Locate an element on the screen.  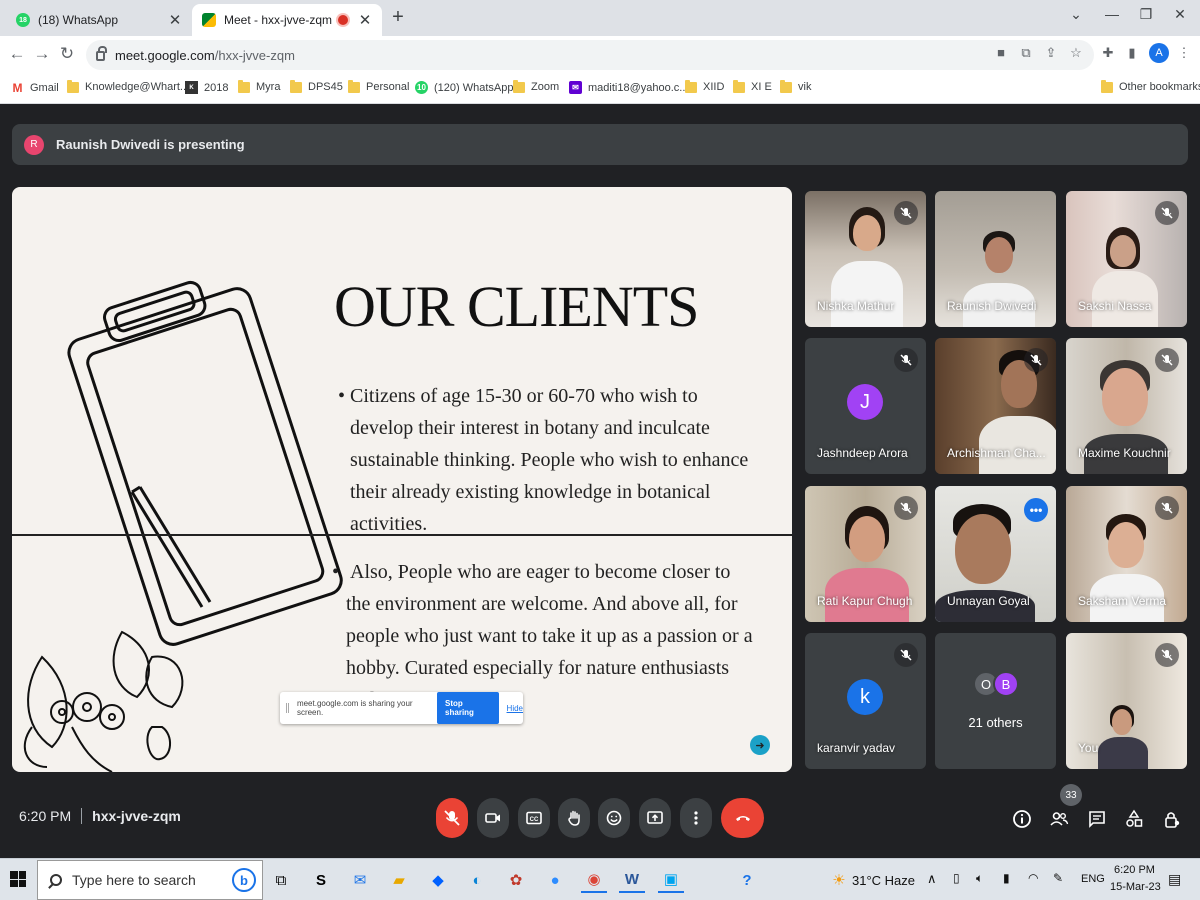
video-app-icon: ▣ is located at coordinates (671, 880).